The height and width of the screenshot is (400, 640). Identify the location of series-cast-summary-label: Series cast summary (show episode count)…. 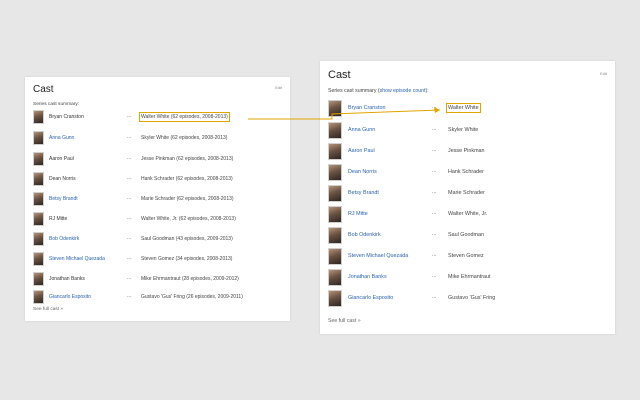
(378, 91).